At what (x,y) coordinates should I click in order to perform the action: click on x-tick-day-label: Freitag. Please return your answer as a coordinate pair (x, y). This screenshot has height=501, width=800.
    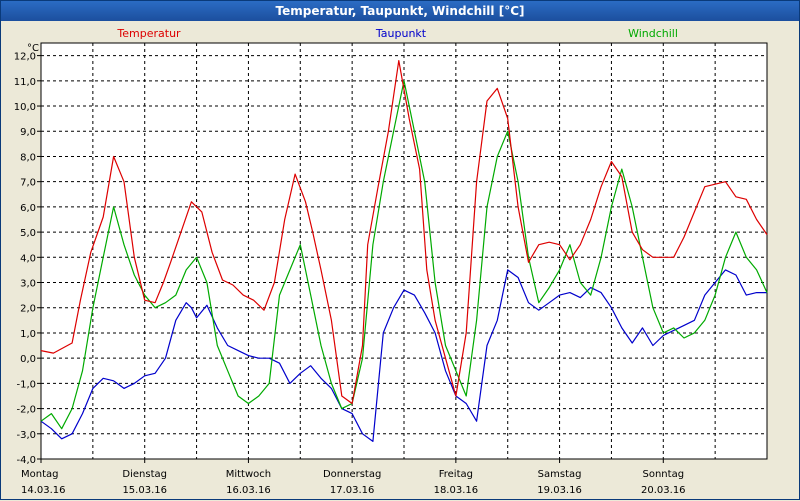
    Looking at the image, I should click on (456, 474).